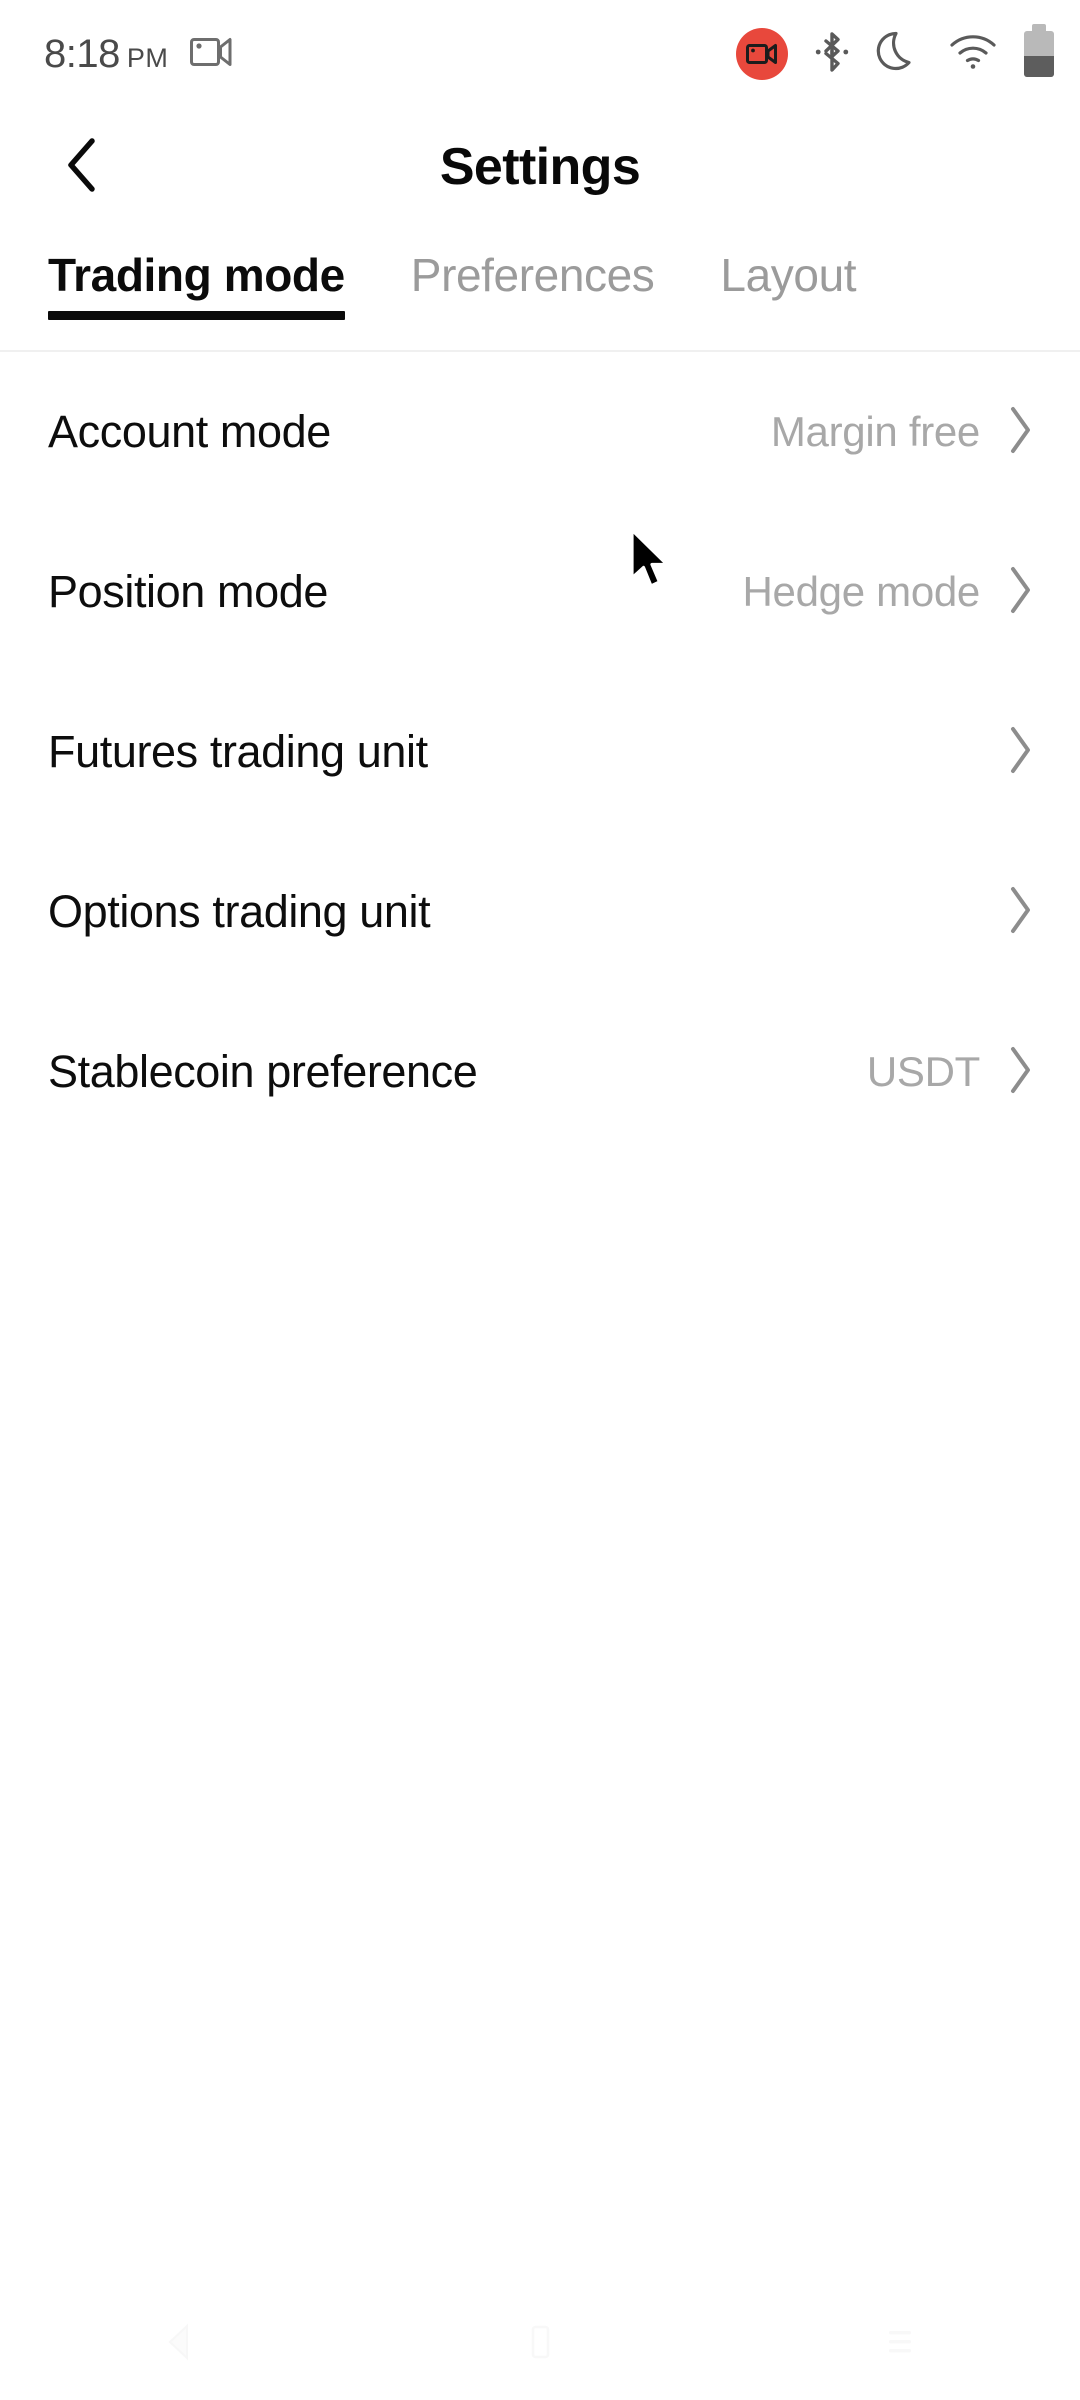  What do you see at coordinates (762, 54) in the screenshot?
I see `screen-record-badge-icon` at bounding box center [762, 54].